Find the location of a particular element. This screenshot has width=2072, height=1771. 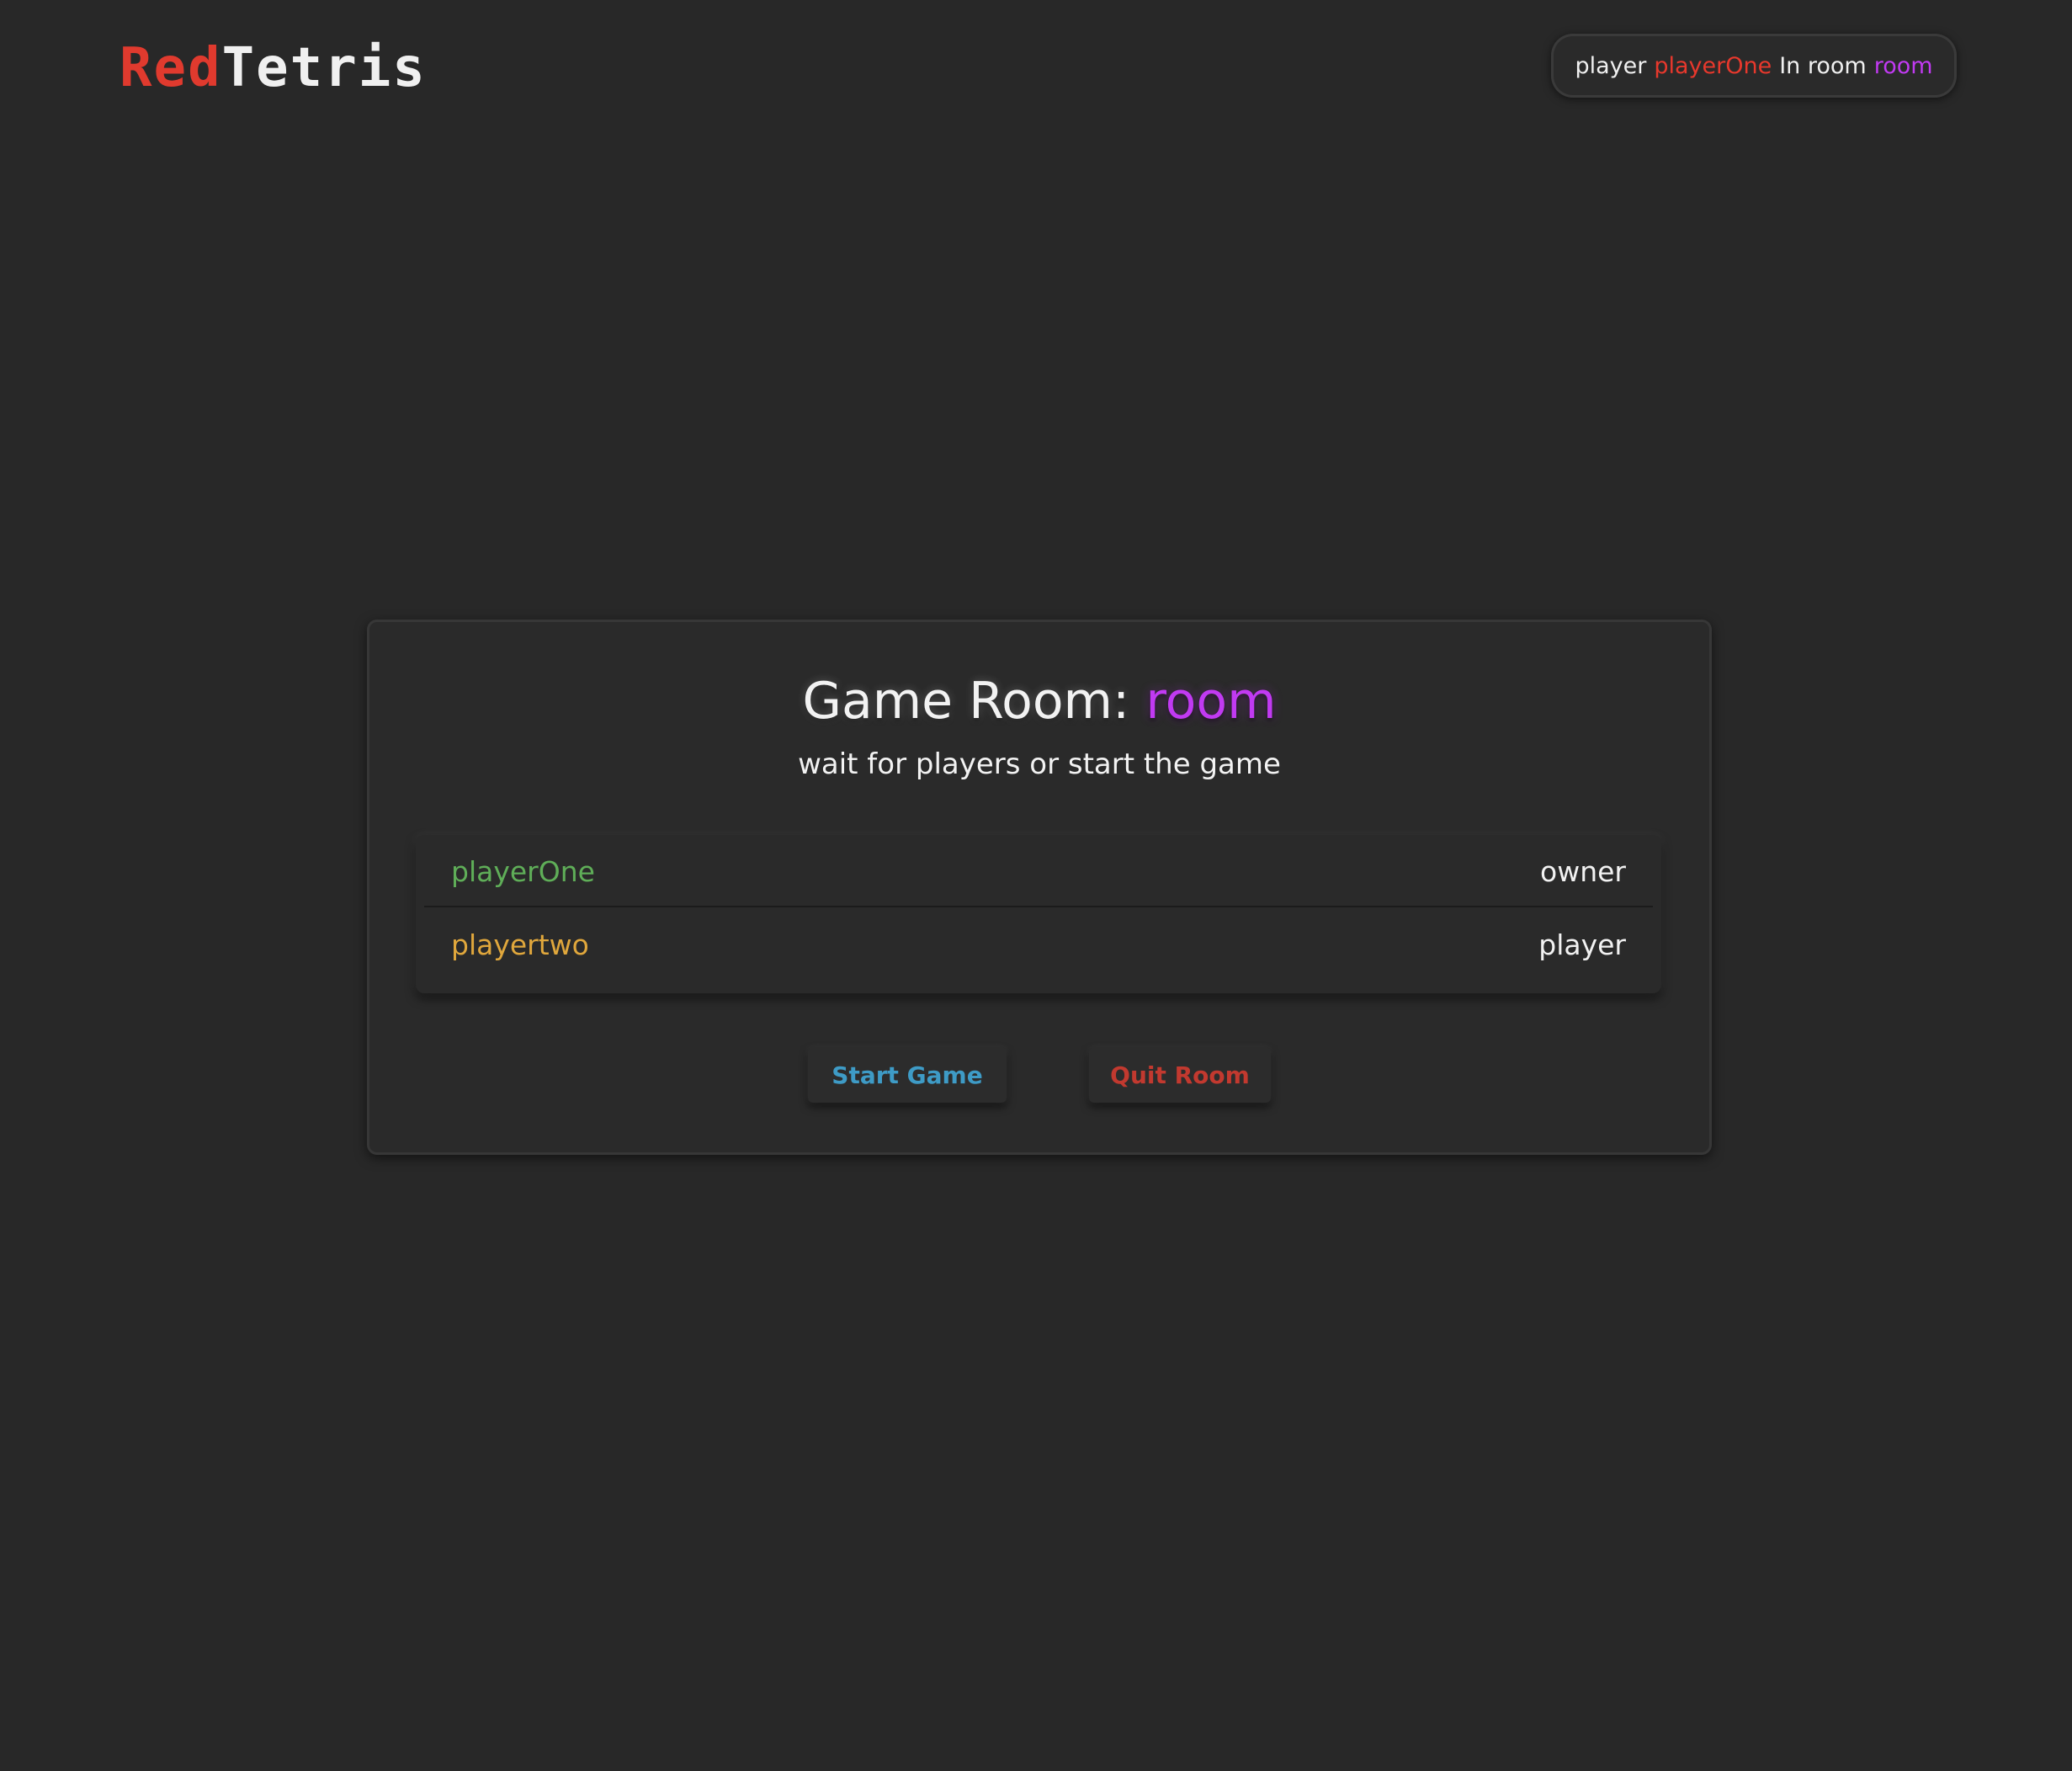

room-subtitle: wait for players or start the game is located at coordinates (1039, 764).